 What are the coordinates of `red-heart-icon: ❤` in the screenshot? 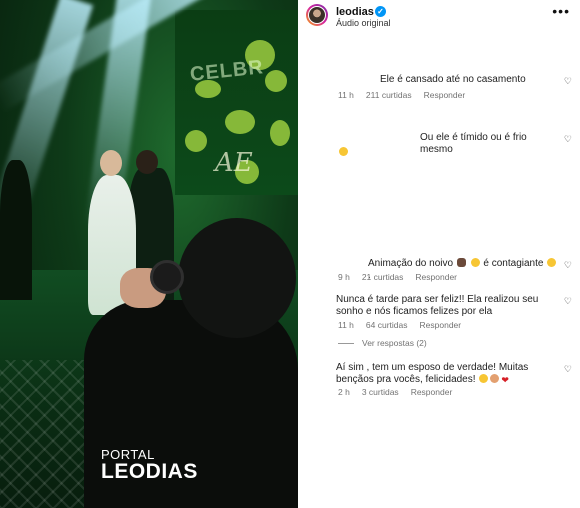 It's located at (505, 380).